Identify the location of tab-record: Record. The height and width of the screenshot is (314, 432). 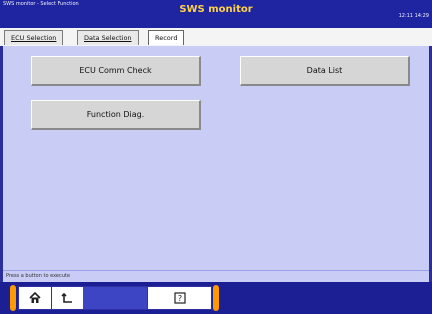
(166, 37).